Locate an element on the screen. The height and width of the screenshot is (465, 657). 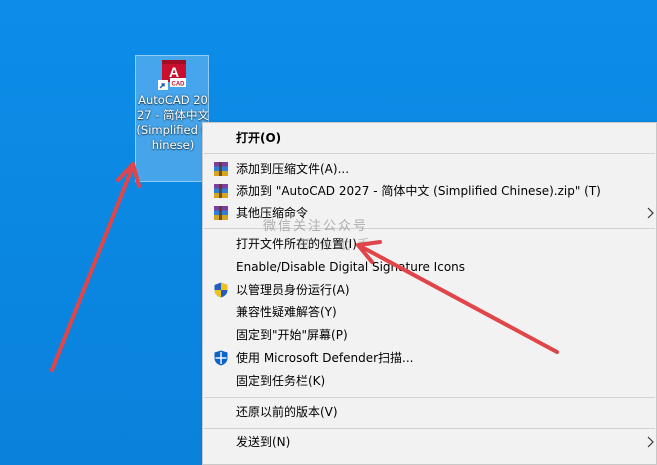
menu-item-compatibility-troubleshoot: 兼容性疑难解答(Y) is located at coordinates (429, 312).